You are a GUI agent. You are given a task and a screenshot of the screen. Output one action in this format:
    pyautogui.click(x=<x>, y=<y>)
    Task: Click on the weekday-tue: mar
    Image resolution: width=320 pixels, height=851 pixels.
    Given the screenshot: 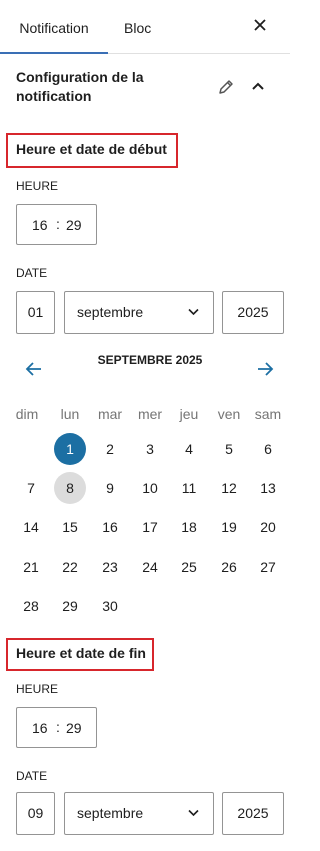 What is the action you would take?
    pyautogui.click(x=110, y=414)
    